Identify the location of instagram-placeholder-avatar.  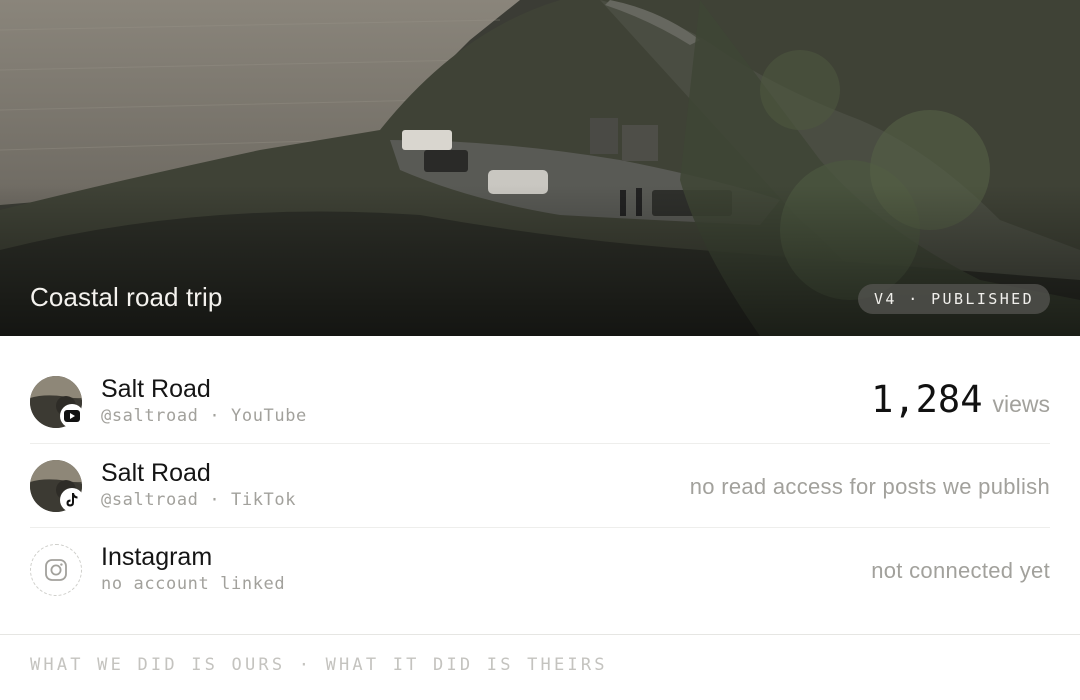
(56, 570).